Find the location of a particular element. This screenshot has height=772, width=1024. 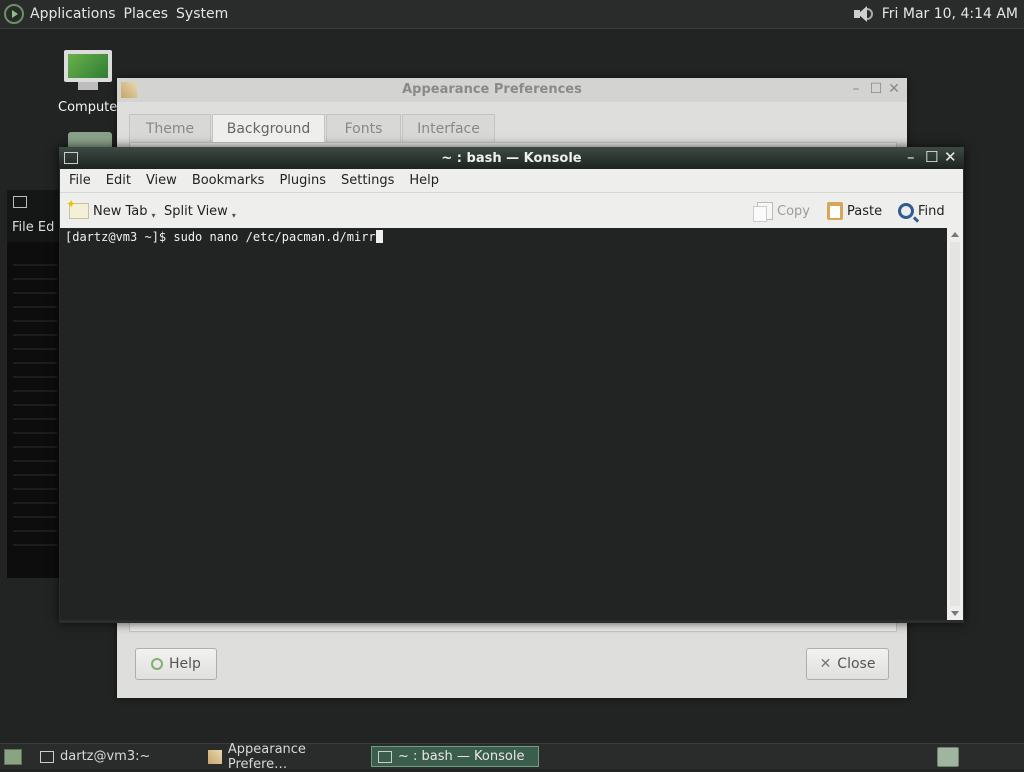

show-desktop-icon is located at coordinates (13, 757).